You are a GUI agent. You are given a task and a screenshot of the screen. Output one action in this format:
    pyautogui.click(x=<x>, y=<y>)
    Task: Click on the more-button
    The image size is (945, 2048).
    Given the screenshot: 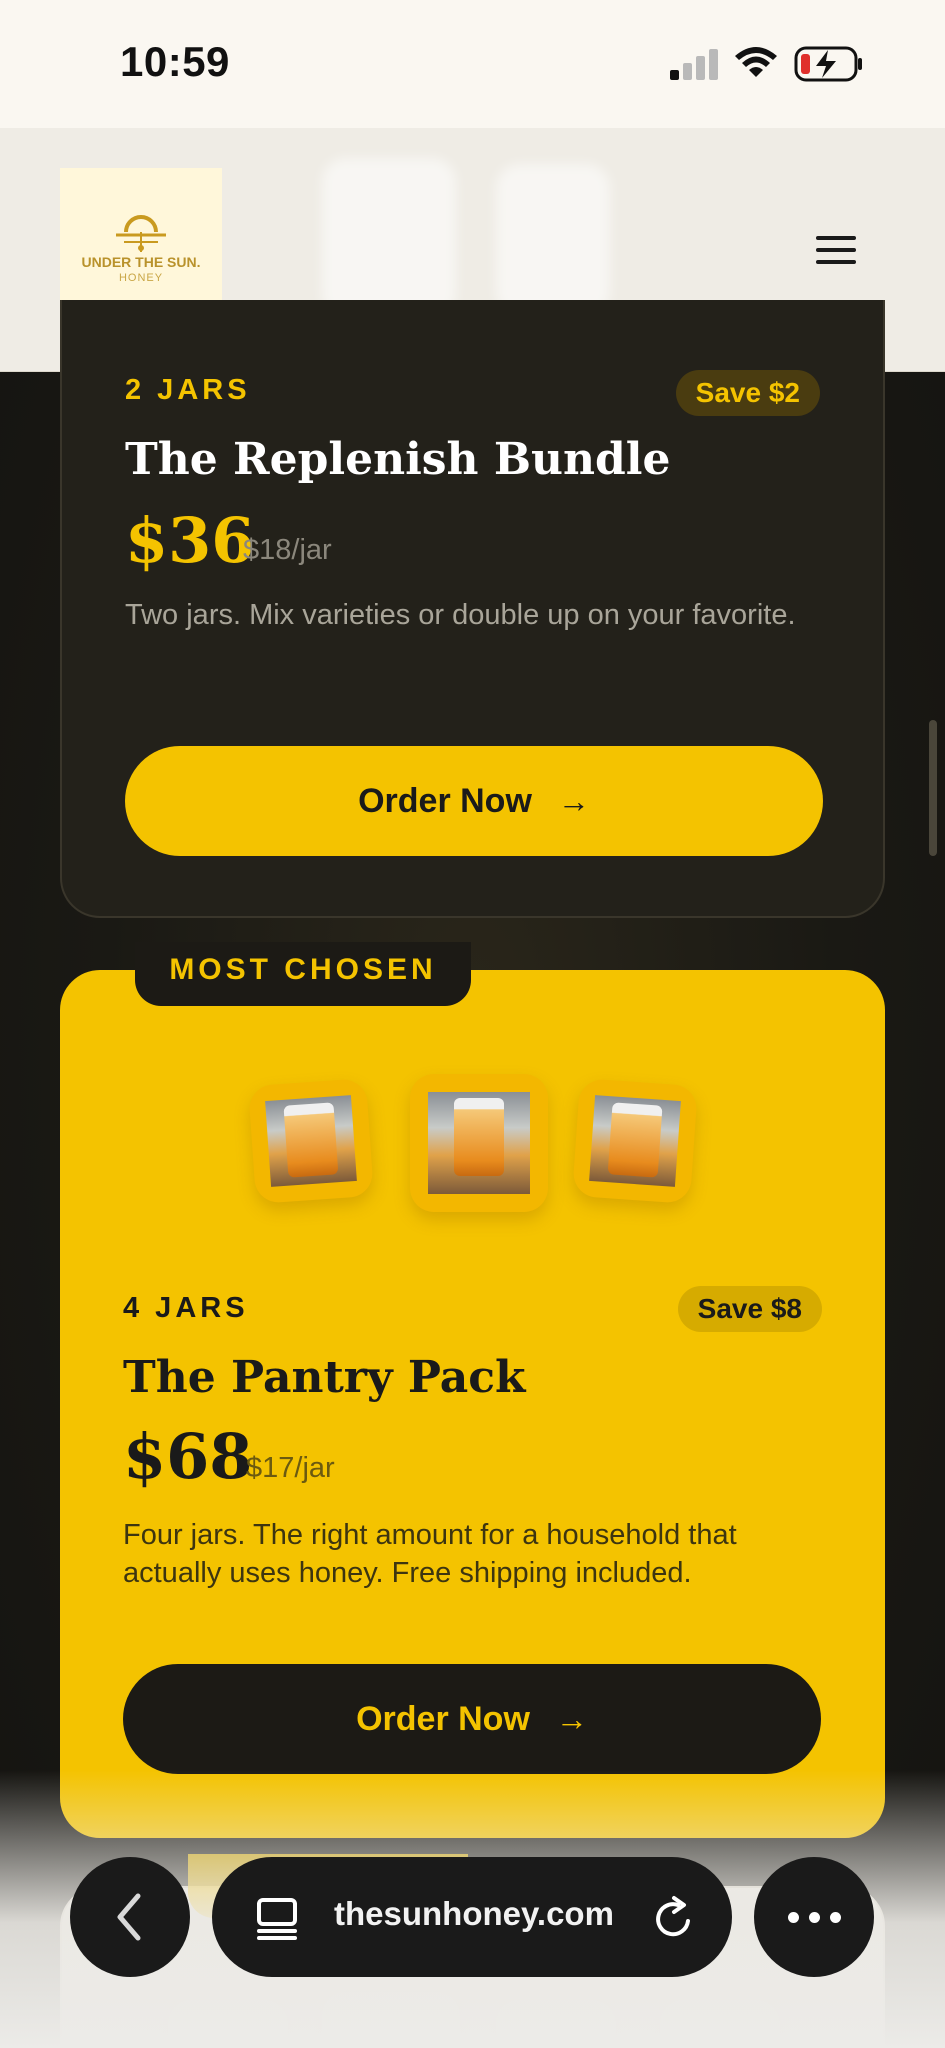 What is the action you would take?
    pyautogui.click(x=814, y=1917)
    